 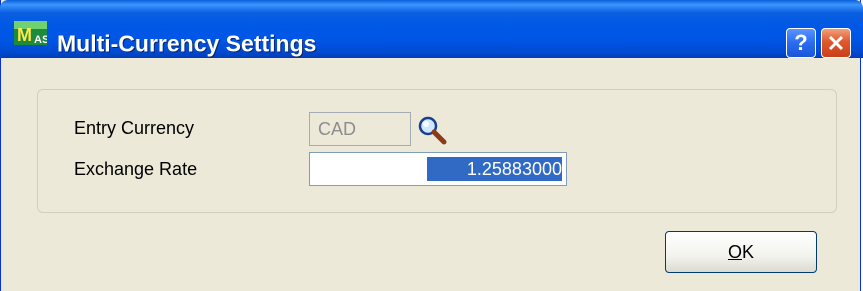 What do you see at coordinates (432, 130) in the screenshot?
I see `magnifier-icon` at bounding box center [432, 130].